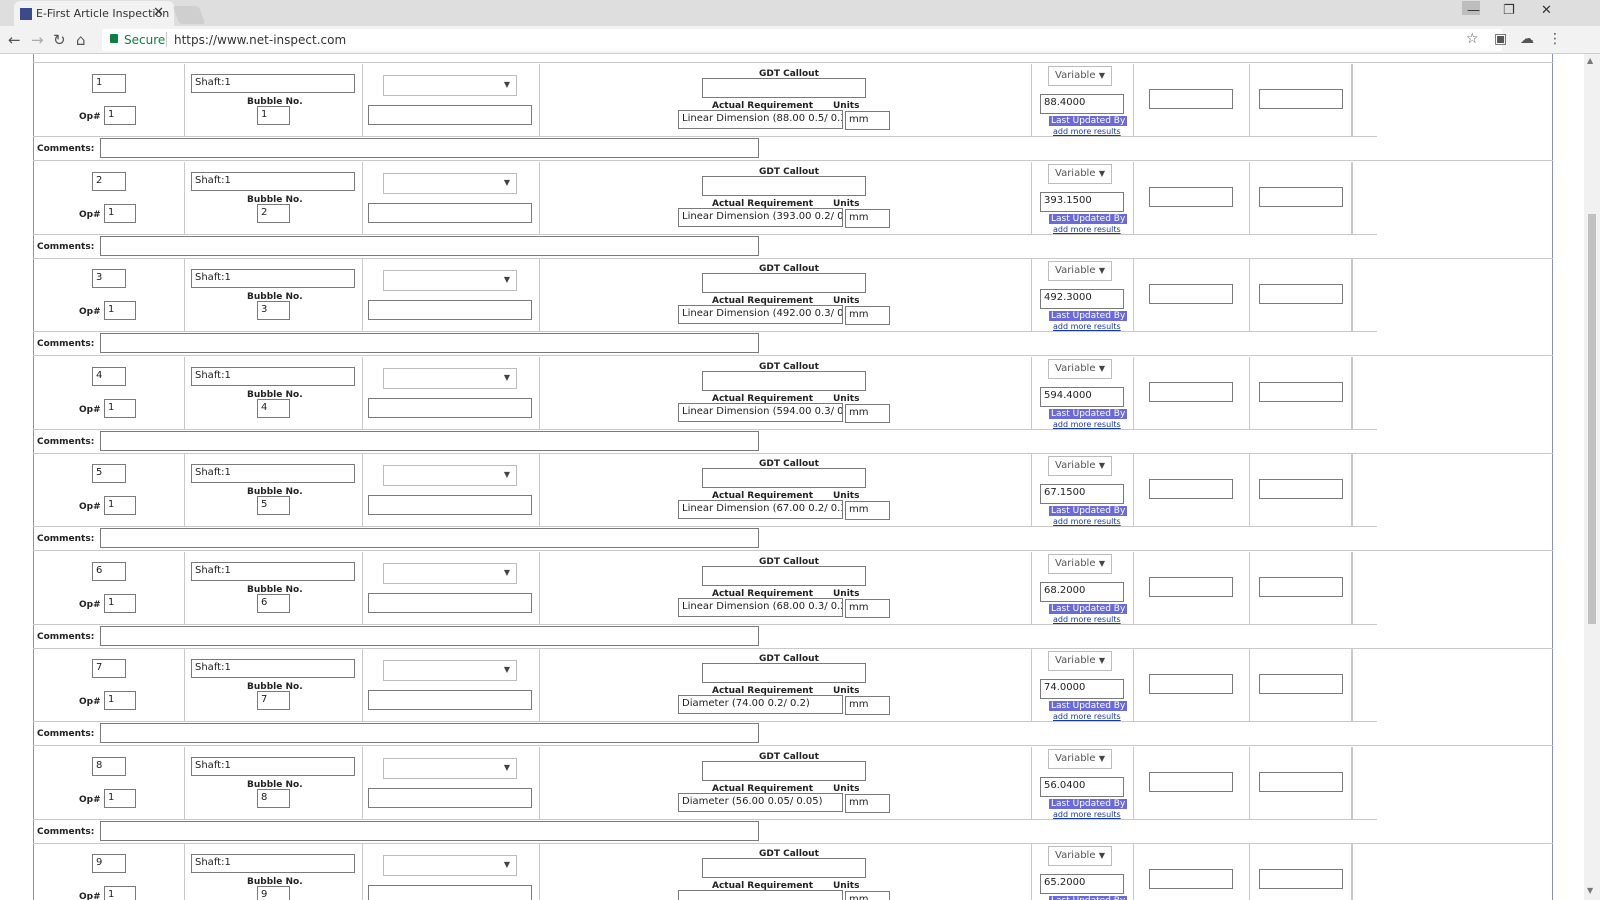 The width and height of the screenshot is (1600, 900). What do you see at coordinates (109, 278) in the screenshot?
I see `row-number-field: 3` at bounding box center [109, 278].